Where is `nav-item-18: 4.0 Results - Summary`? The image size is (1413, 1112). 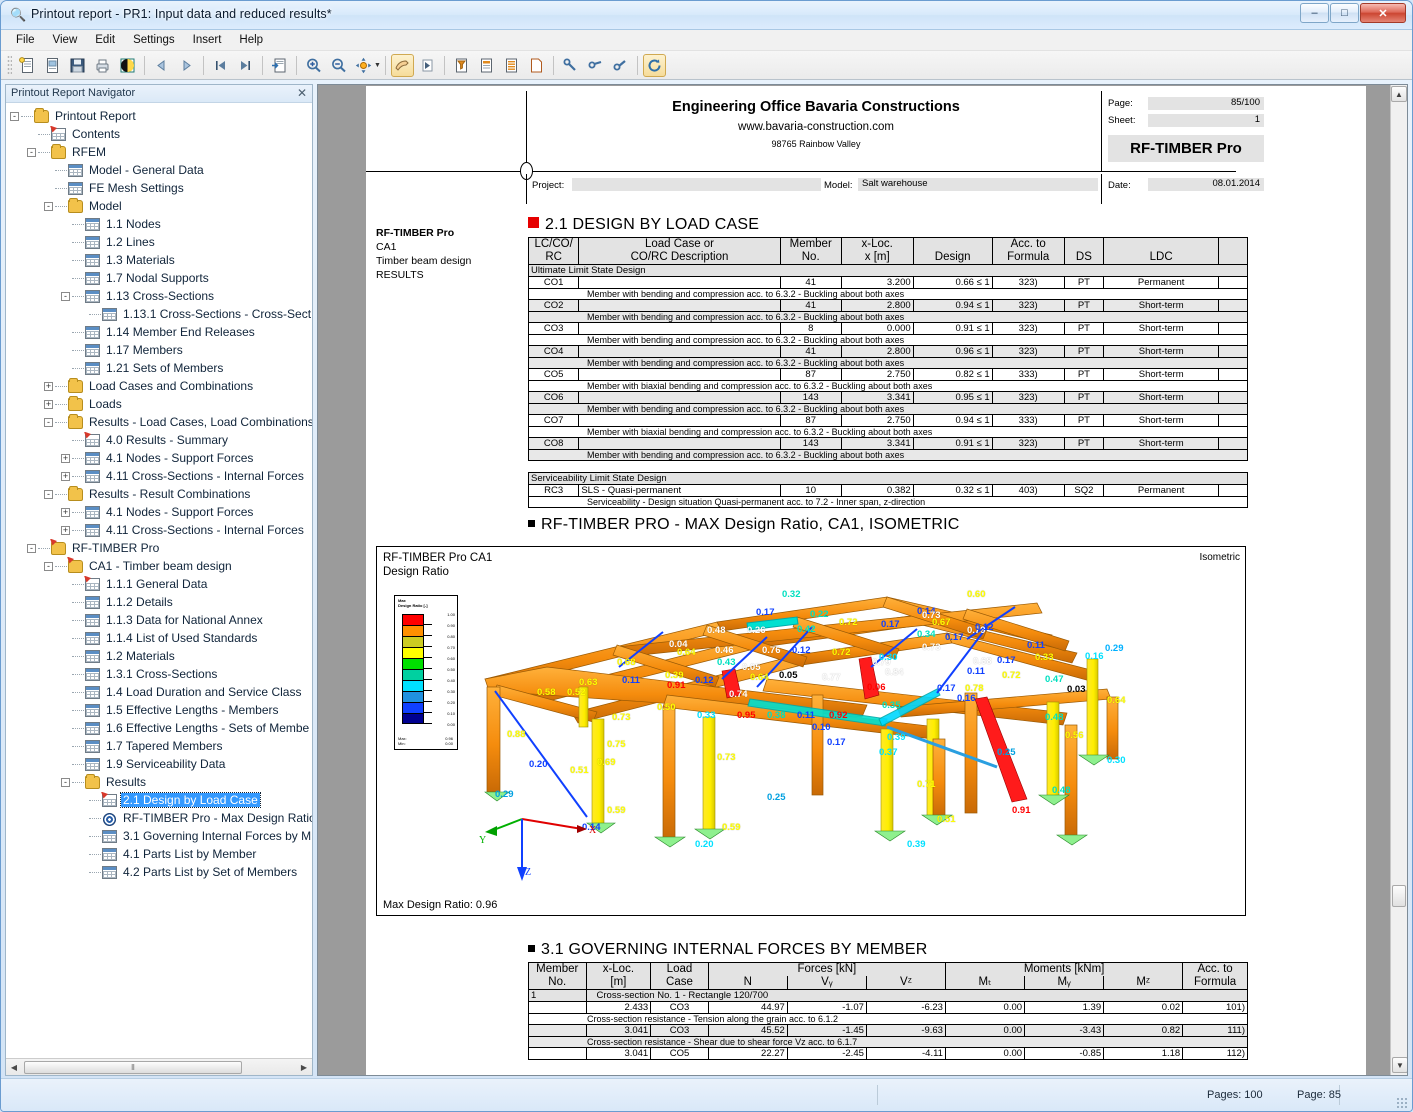 nav-item-18: 4.0 Results - Summary is located at coordinates (159, 440).